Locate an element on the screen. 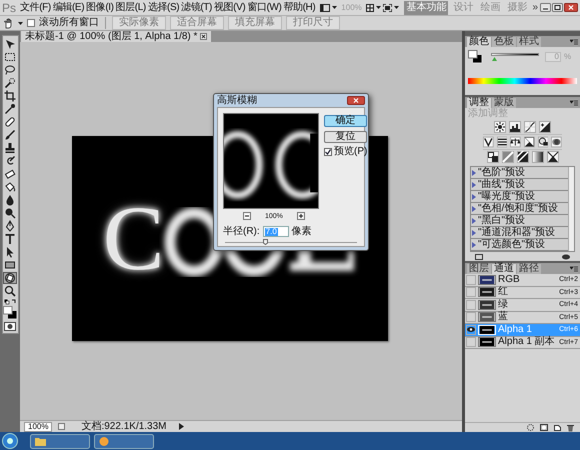  zoom-in-icon is located at coordinates (300, 216).